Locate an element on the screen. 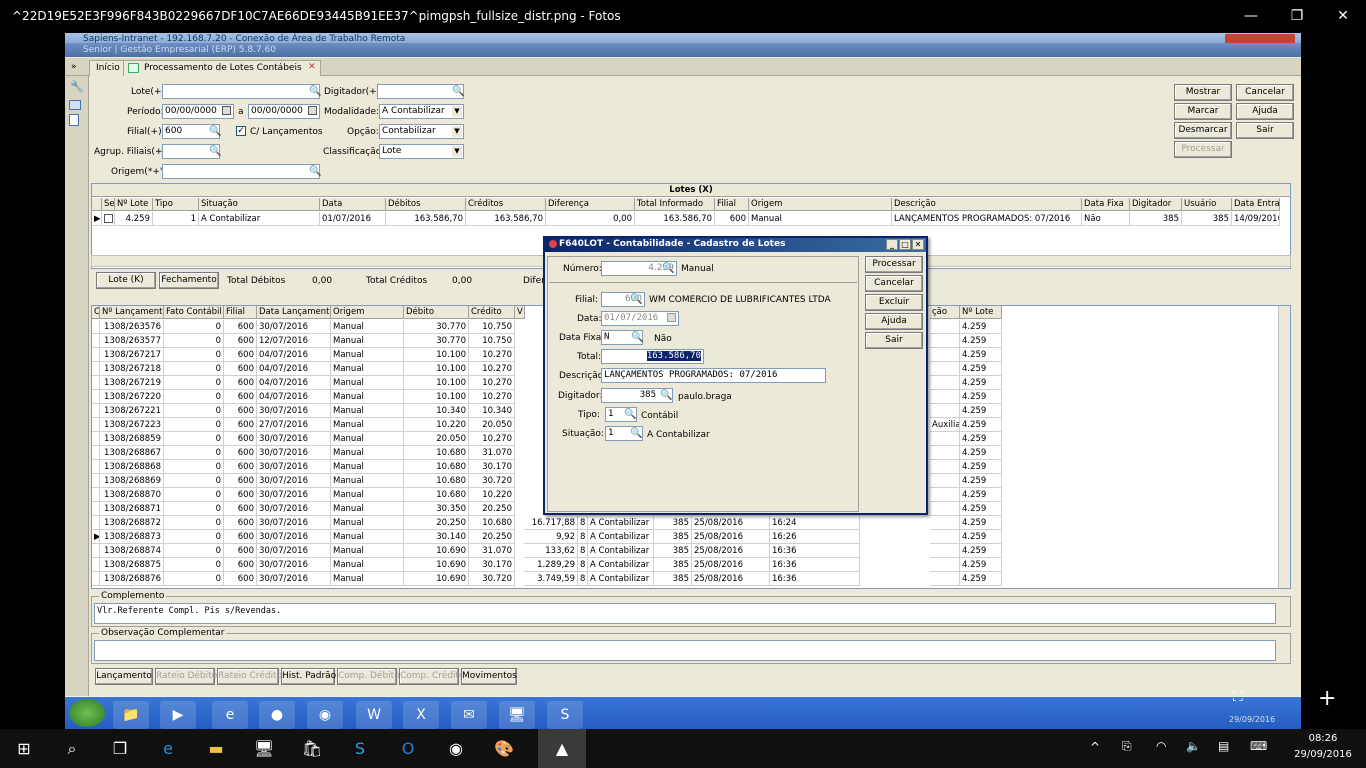  minimize-icon: — is located at coordinates (1251, 16).